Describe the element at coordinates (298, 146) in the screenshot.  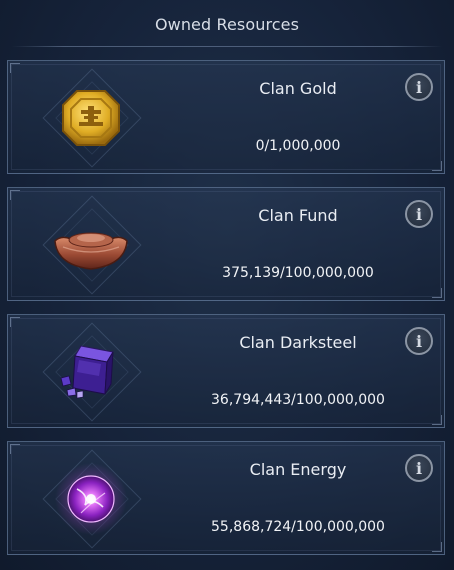
I see `resource-amount: 0/1,000,000` at that location.